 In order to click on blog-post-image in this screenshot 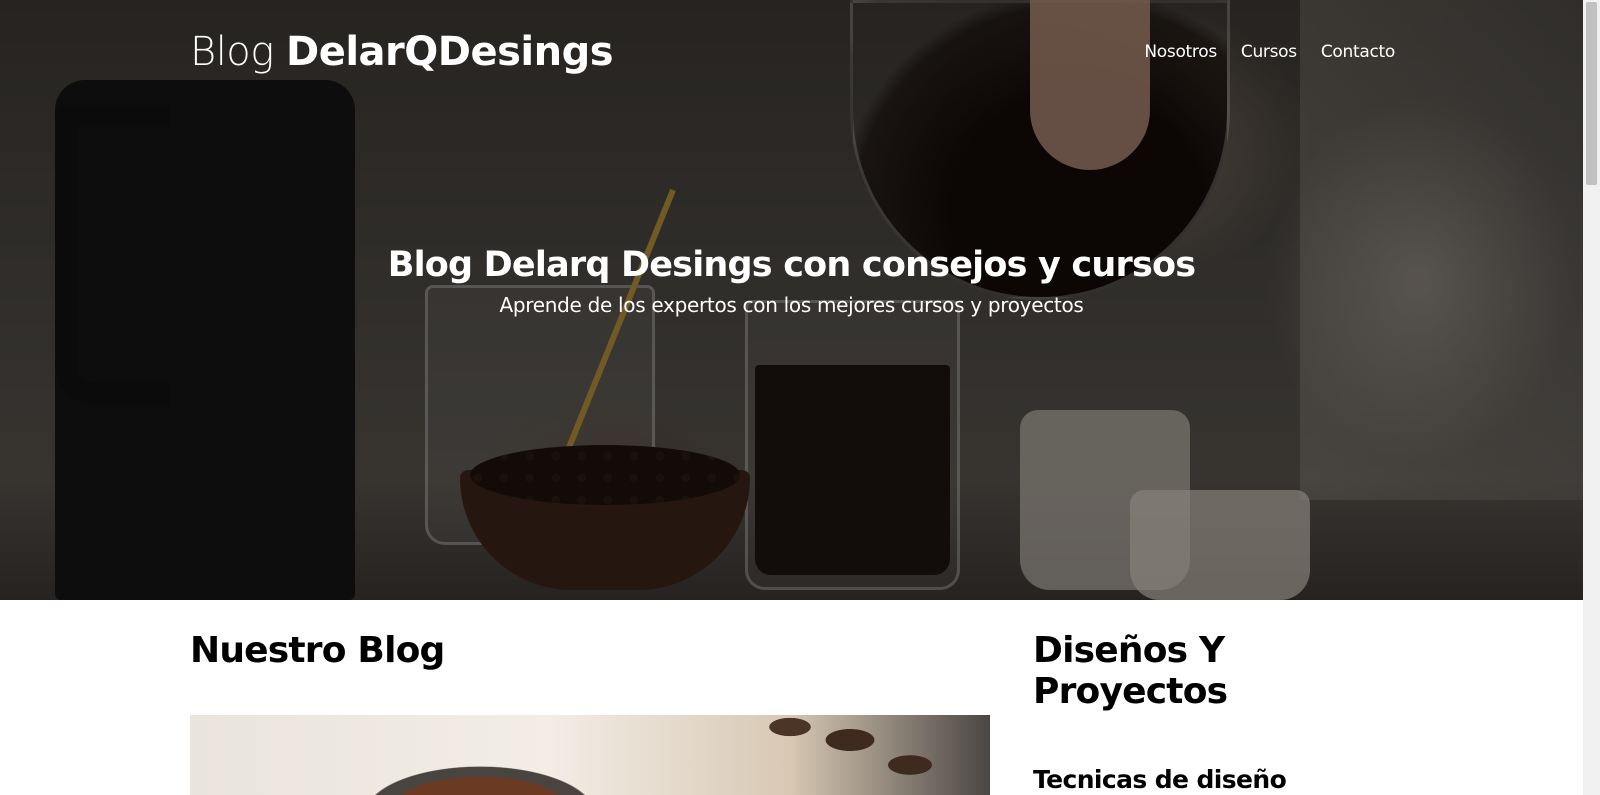, I will do `click(590, 755)`.